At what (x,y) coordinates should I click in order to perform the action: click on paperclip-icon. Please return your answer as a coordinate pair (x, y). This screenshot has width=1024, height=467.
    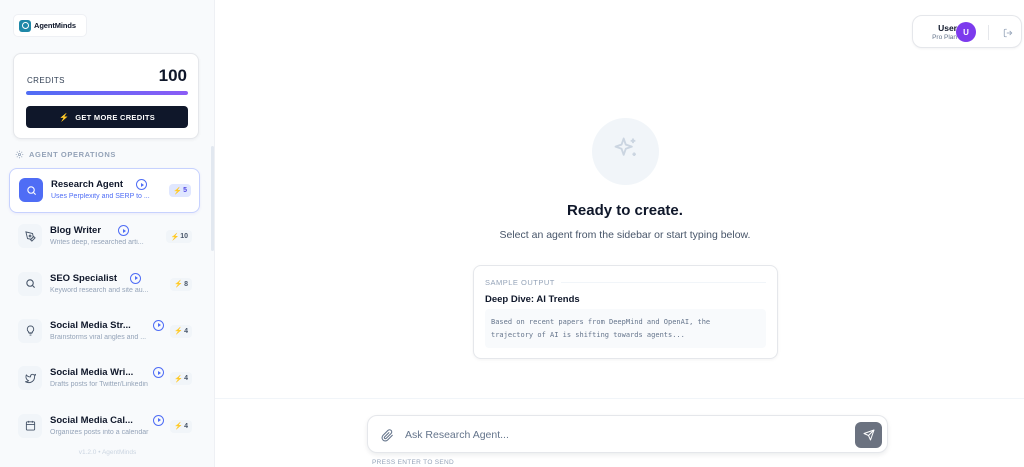
    Looking at the image, I should click on (387, 435).